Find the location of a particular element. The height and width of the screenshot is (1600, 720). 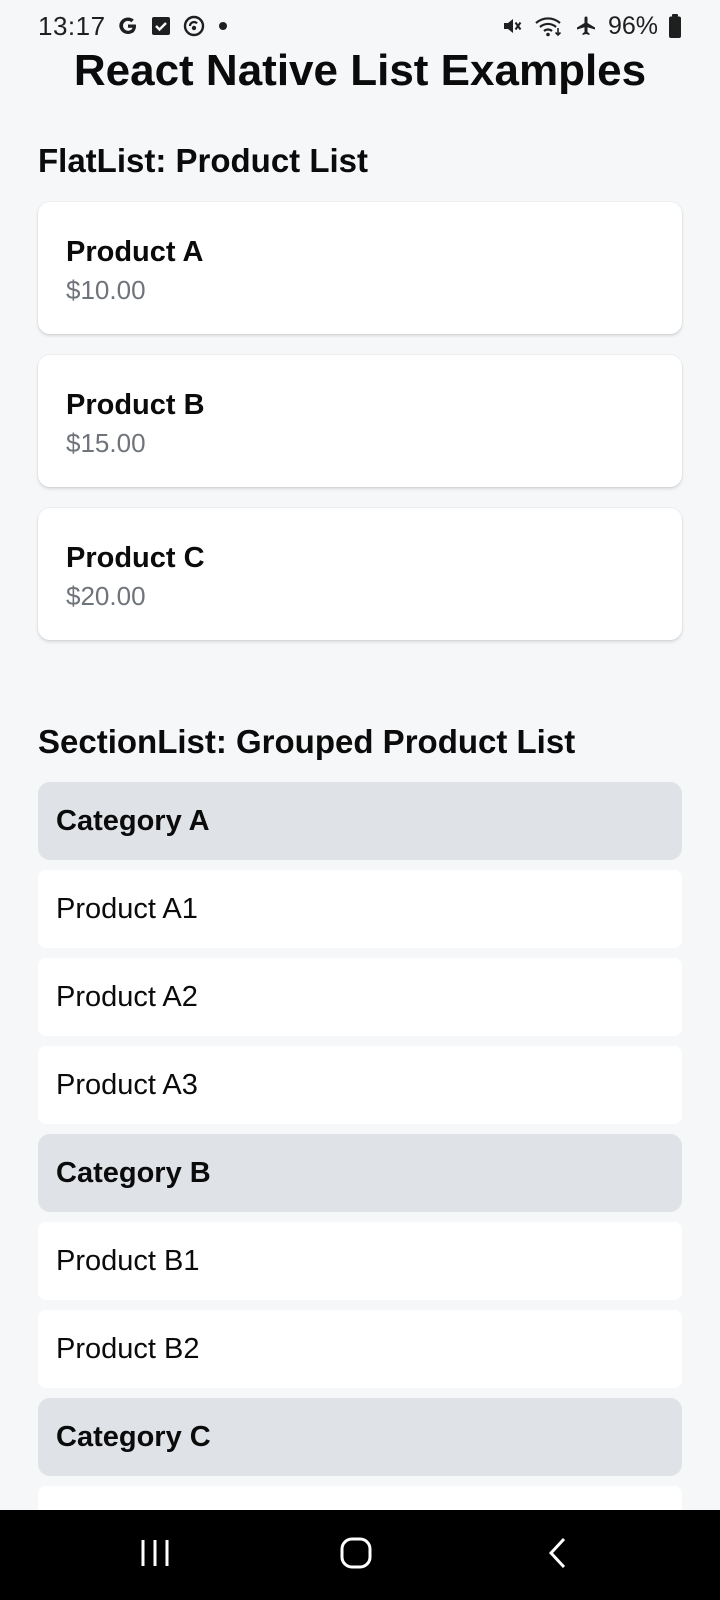

sectionlist-title: SectionList: Grouped Product List is located at coordinates (307, 741).